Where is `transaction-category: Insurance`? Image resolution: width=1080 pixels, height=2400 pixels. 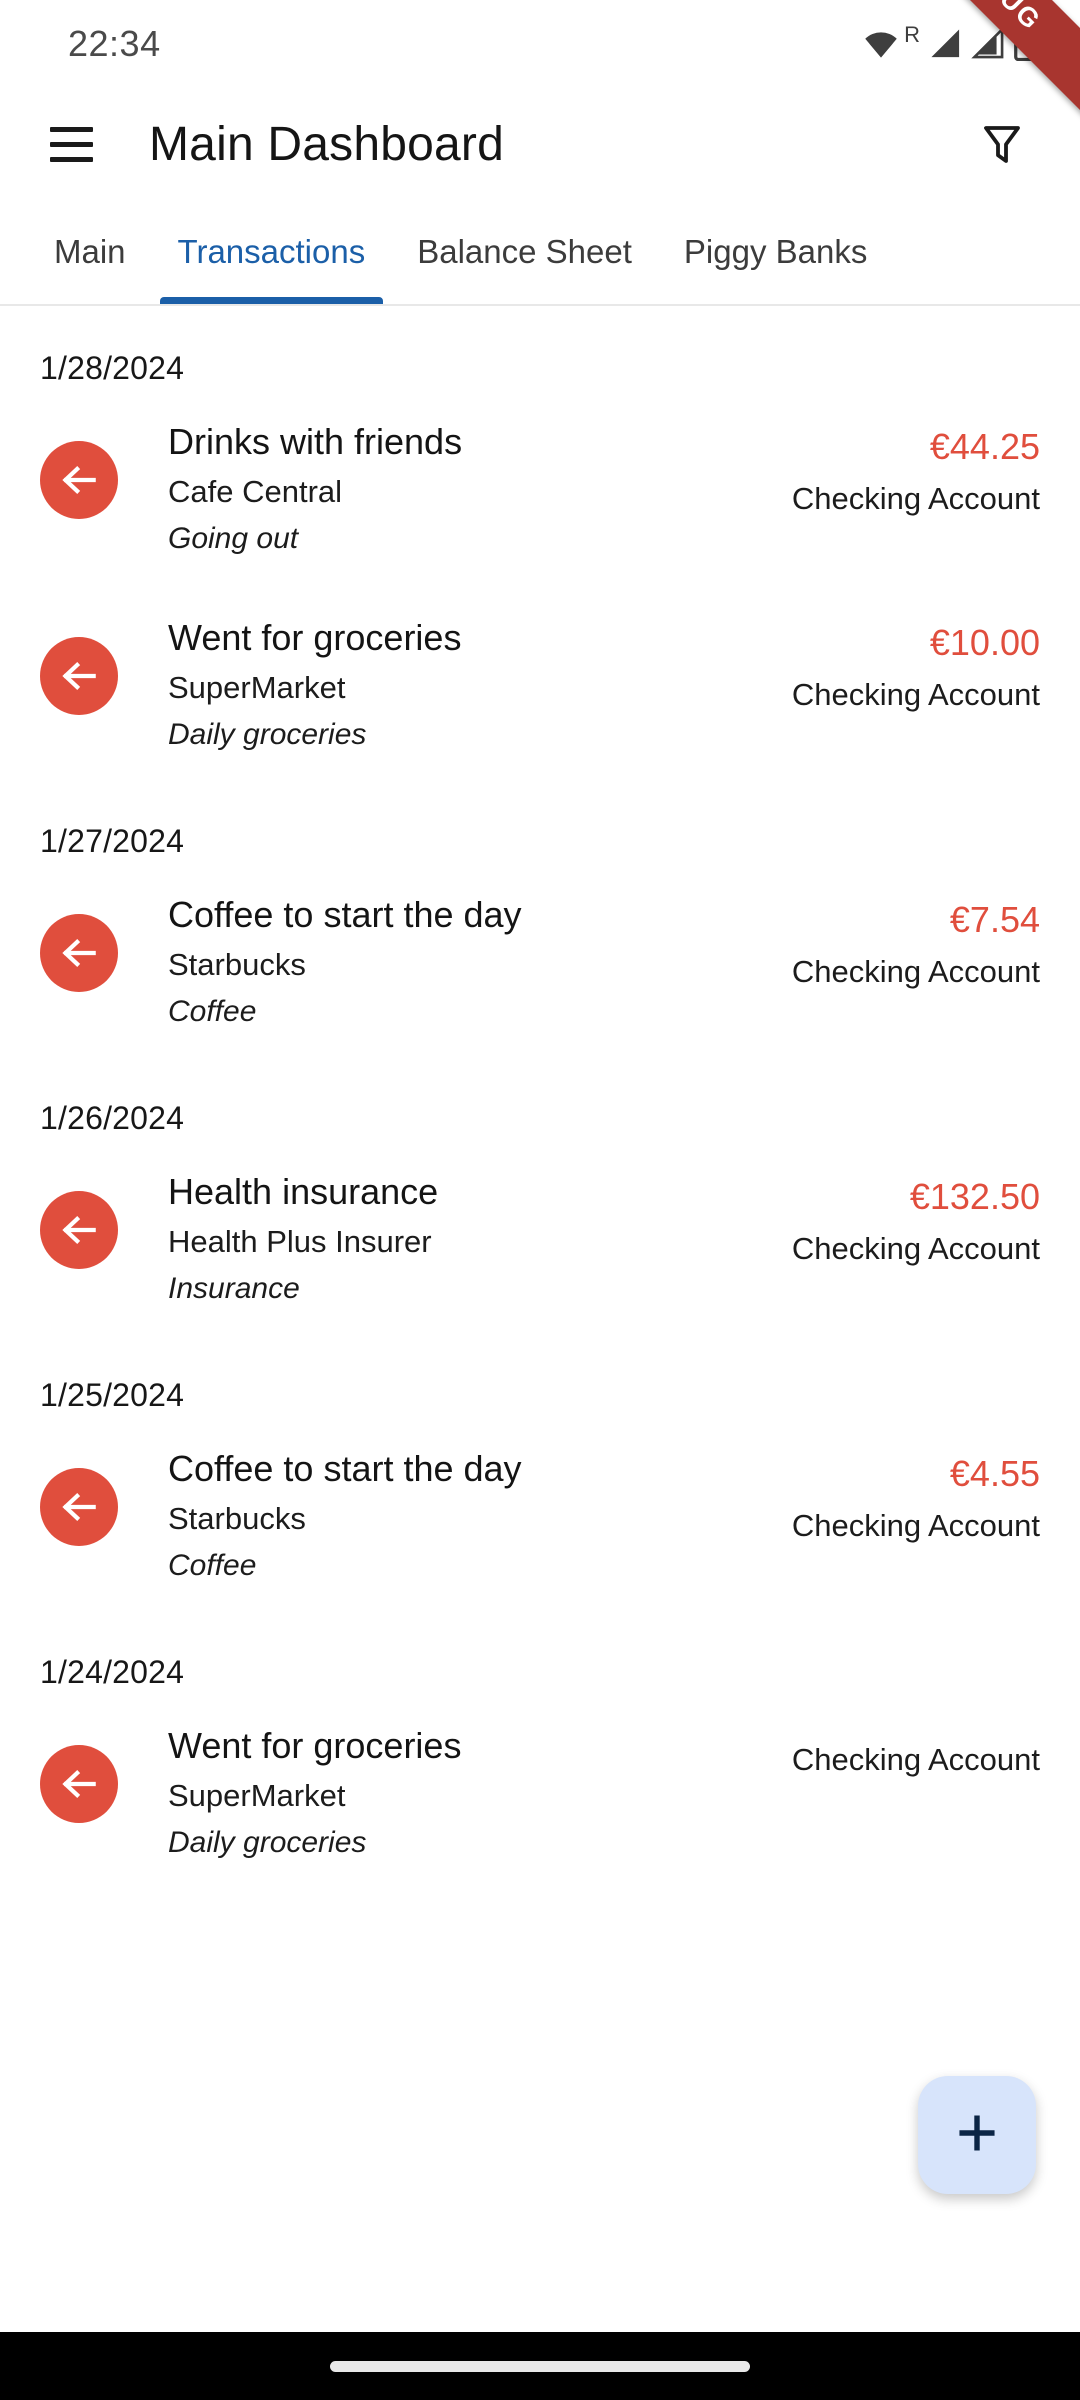 transaction-category: Insurance is located at coordinates (234, 1288).